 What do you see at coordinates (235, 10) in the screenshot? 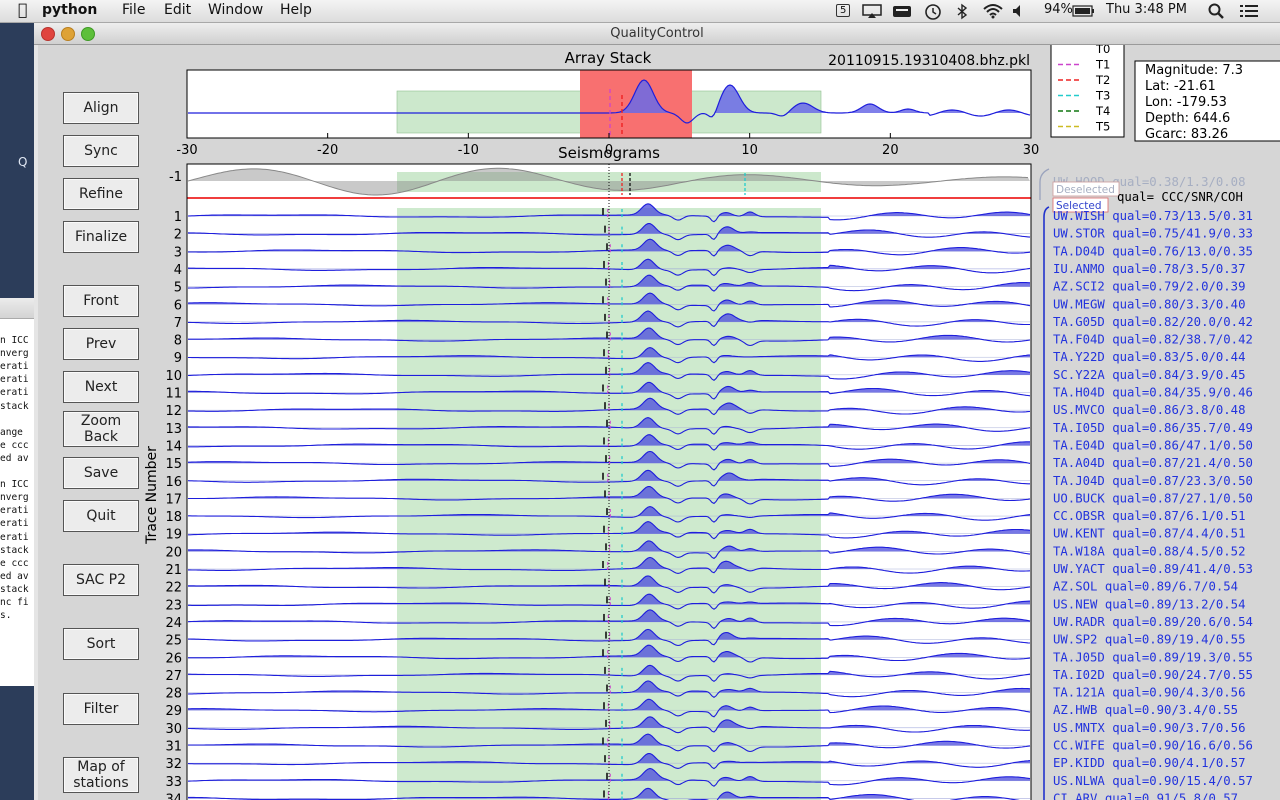
I see `menu-window: Window` at bounding box center [235, 10].